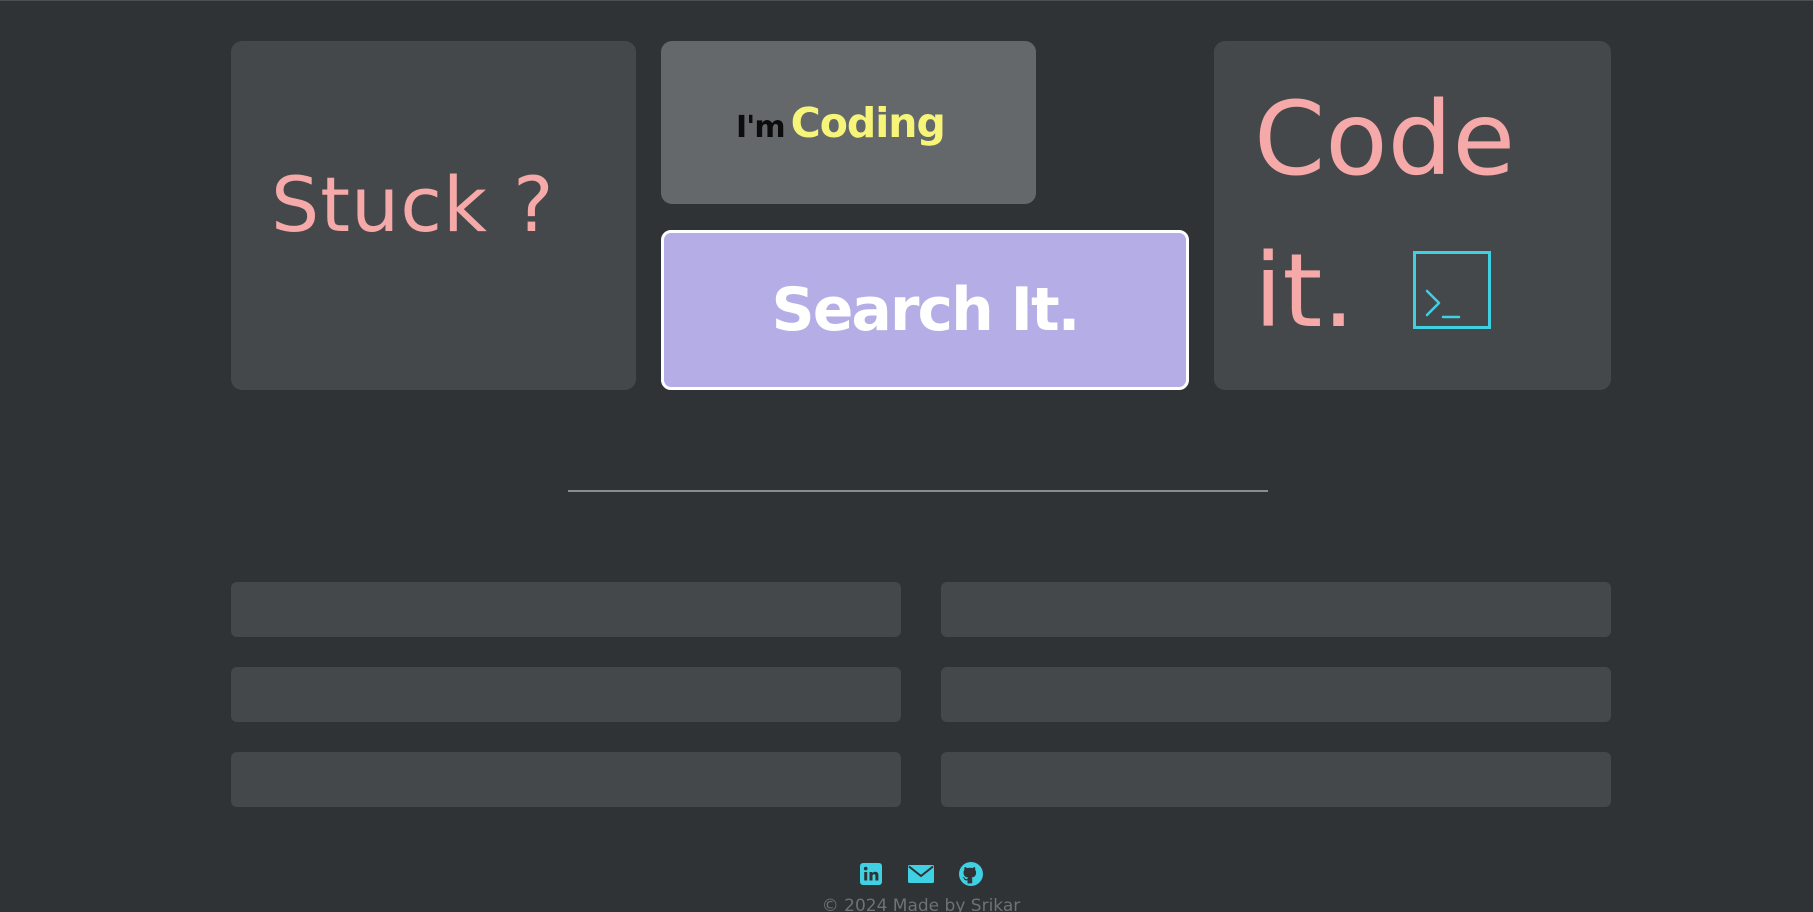 The image size is (1813, 912). I want to click on im-label: I'm, so click(761, 127).